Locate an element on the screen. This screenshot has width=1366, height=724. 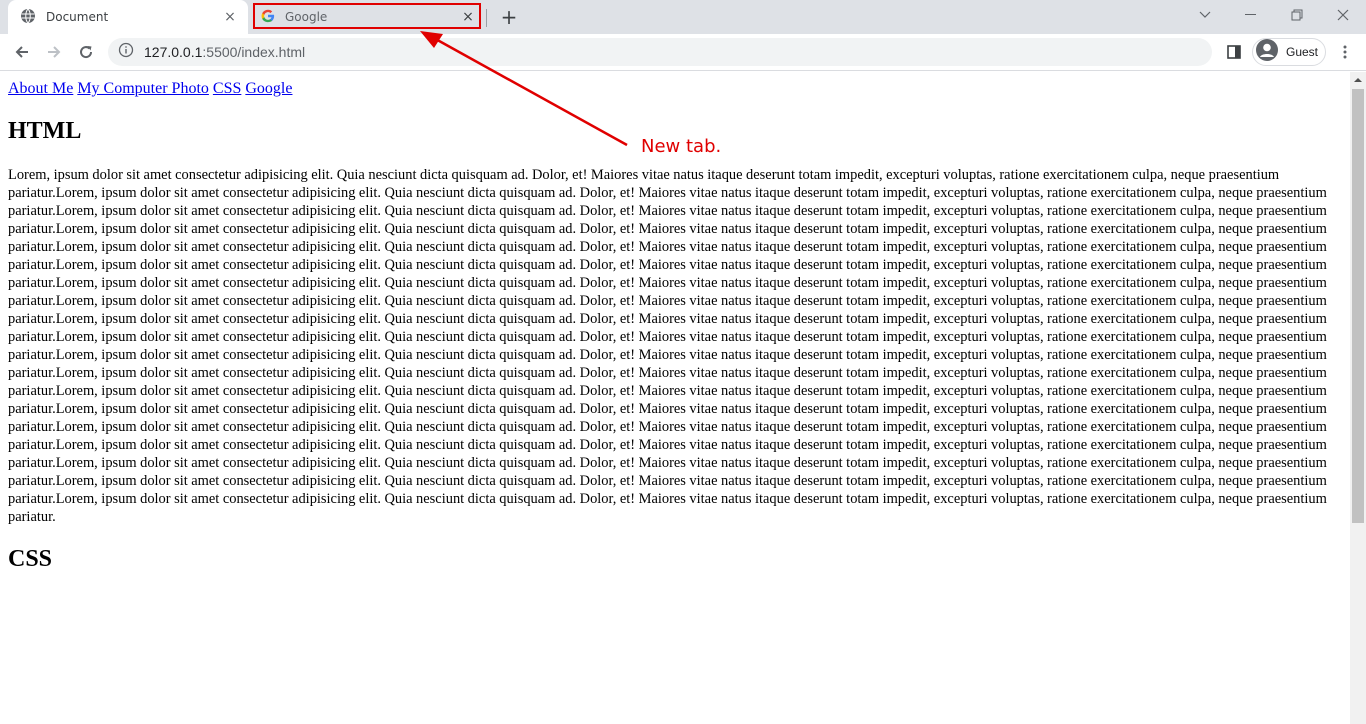
close-icon is located at coordinates (1343, 15).